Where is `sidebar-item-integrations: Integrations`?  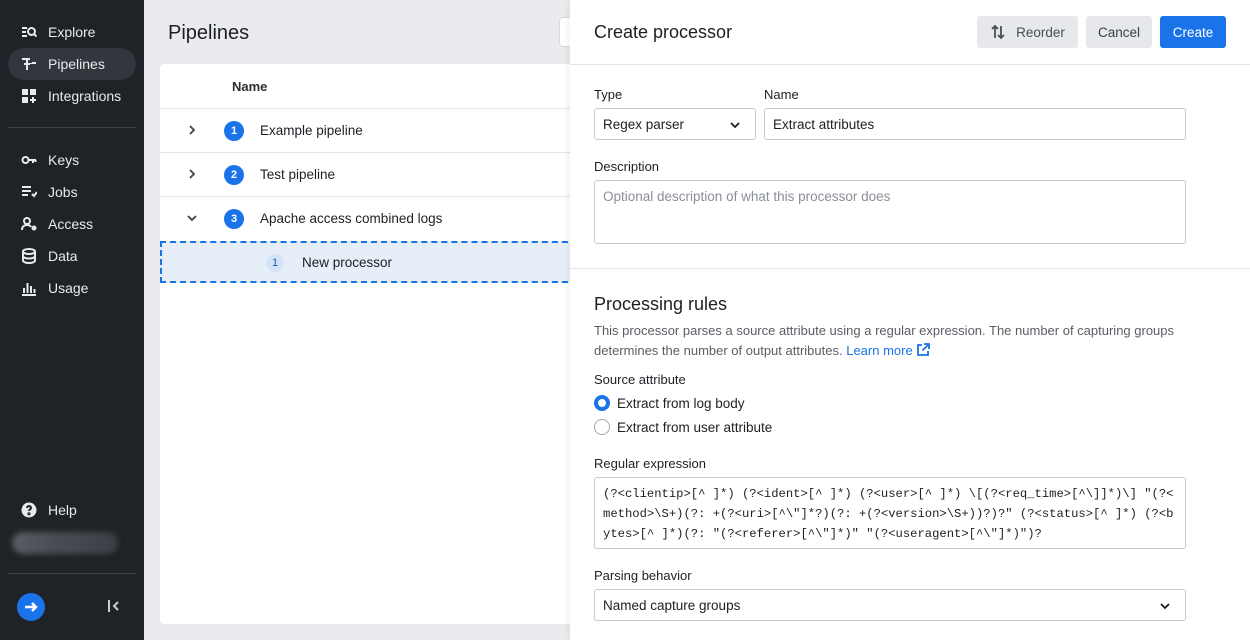 sidebar-item-integrations: Integrations is located at coordinates (72, 96).